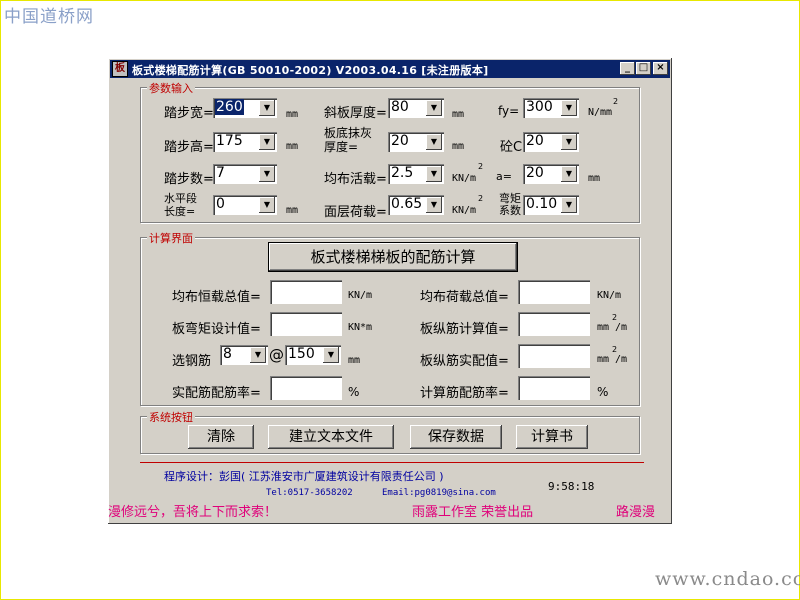 The height and width of the screenshot is (600, 800). I want to click on fy-value: 300, so click(539, 107).